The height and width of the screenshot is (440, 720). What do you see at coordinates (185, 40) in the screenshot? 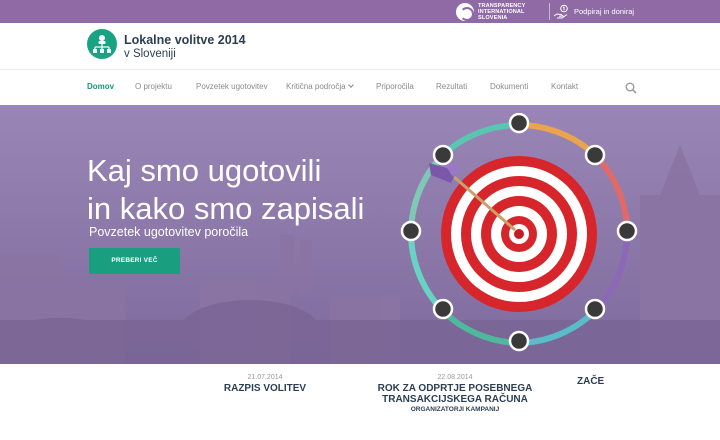
I see `site-title: Lokalne volitve 2014` at bounding box center [185, 40].